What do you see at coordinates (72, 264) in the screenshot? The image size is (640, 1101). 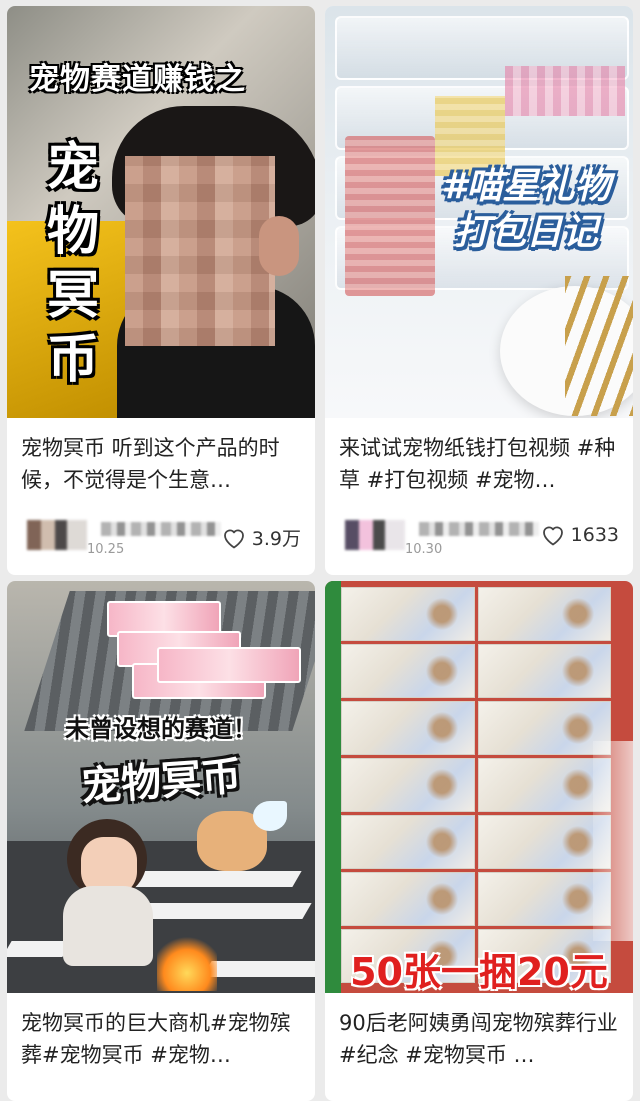 I see `thumbnail-vertical-title: 宠物冥币` at bounding box center [72, 264].